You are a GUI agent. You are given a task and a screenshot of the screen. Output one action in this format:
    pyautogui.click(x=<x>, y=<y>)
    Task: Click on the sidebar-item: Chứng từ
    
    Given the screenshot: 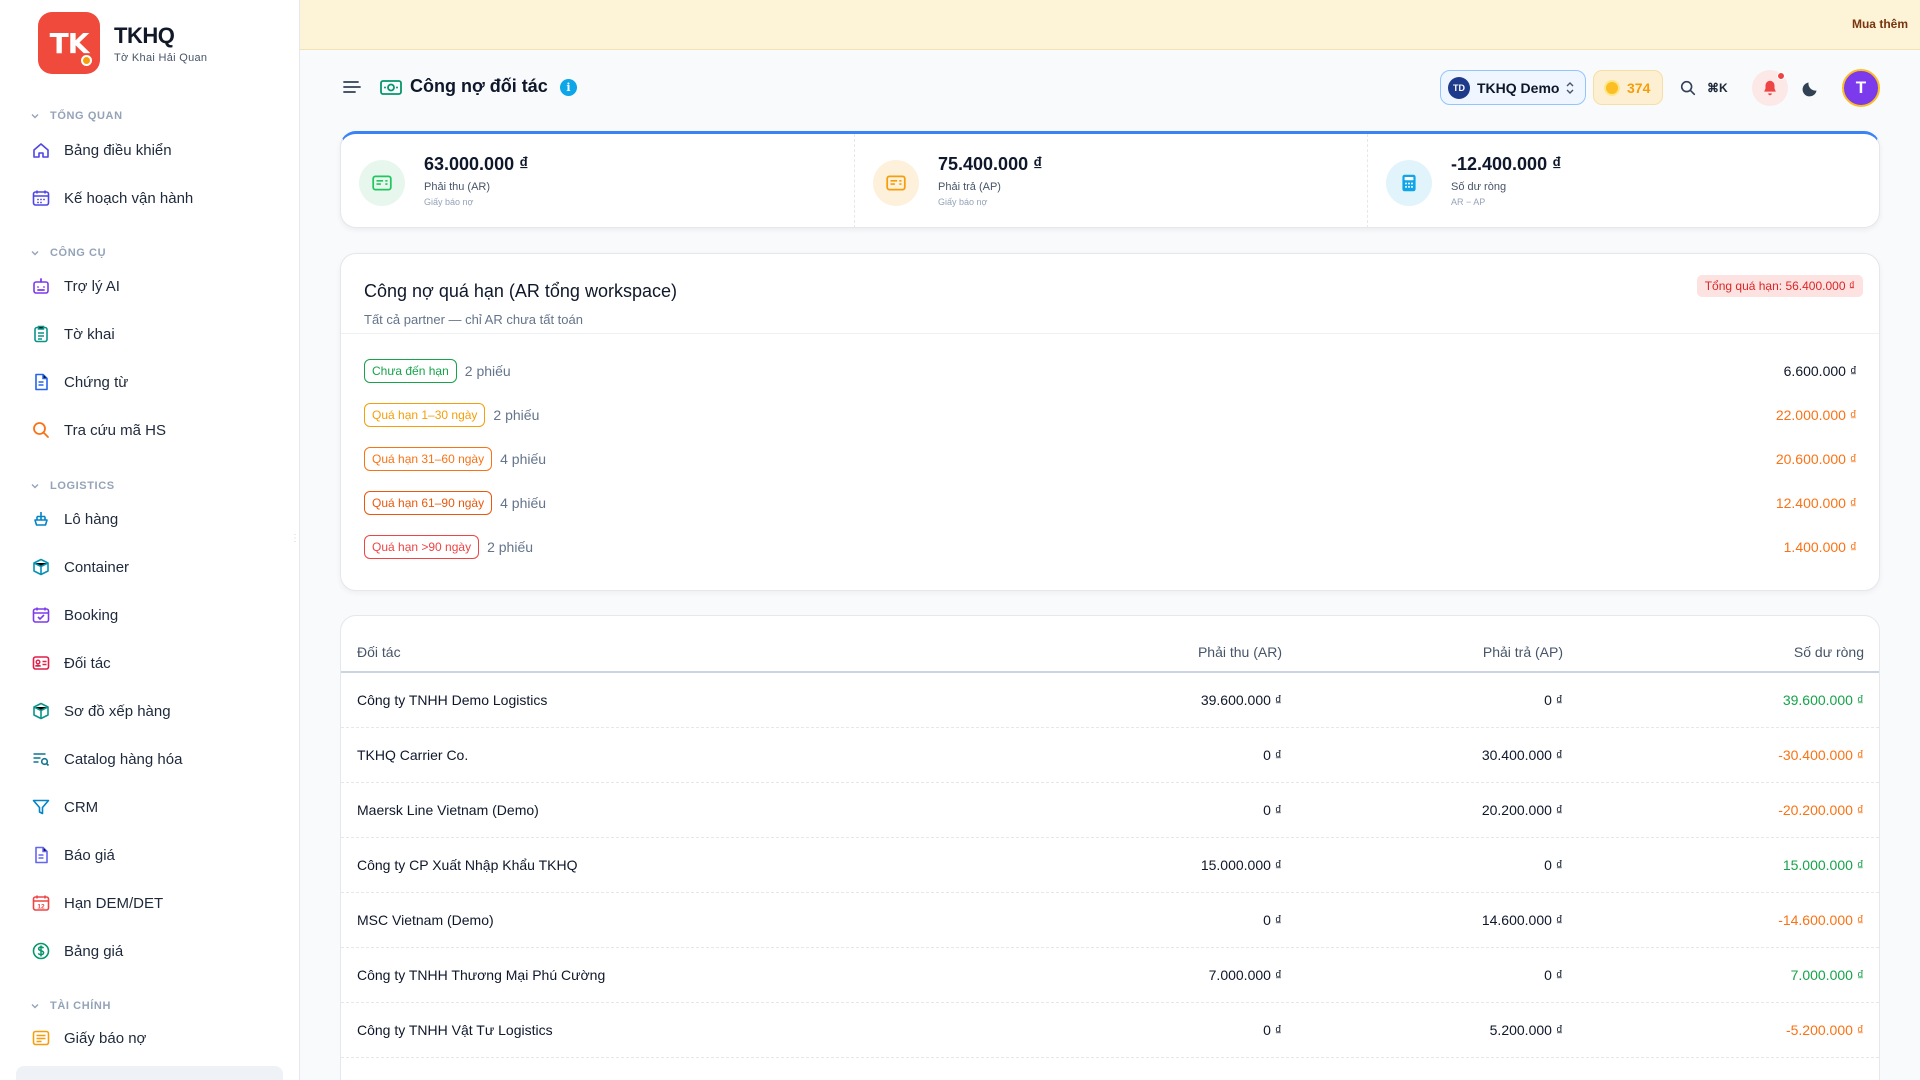 What is the action you would take?
    pyautogui.click(x=150, y=382)
    